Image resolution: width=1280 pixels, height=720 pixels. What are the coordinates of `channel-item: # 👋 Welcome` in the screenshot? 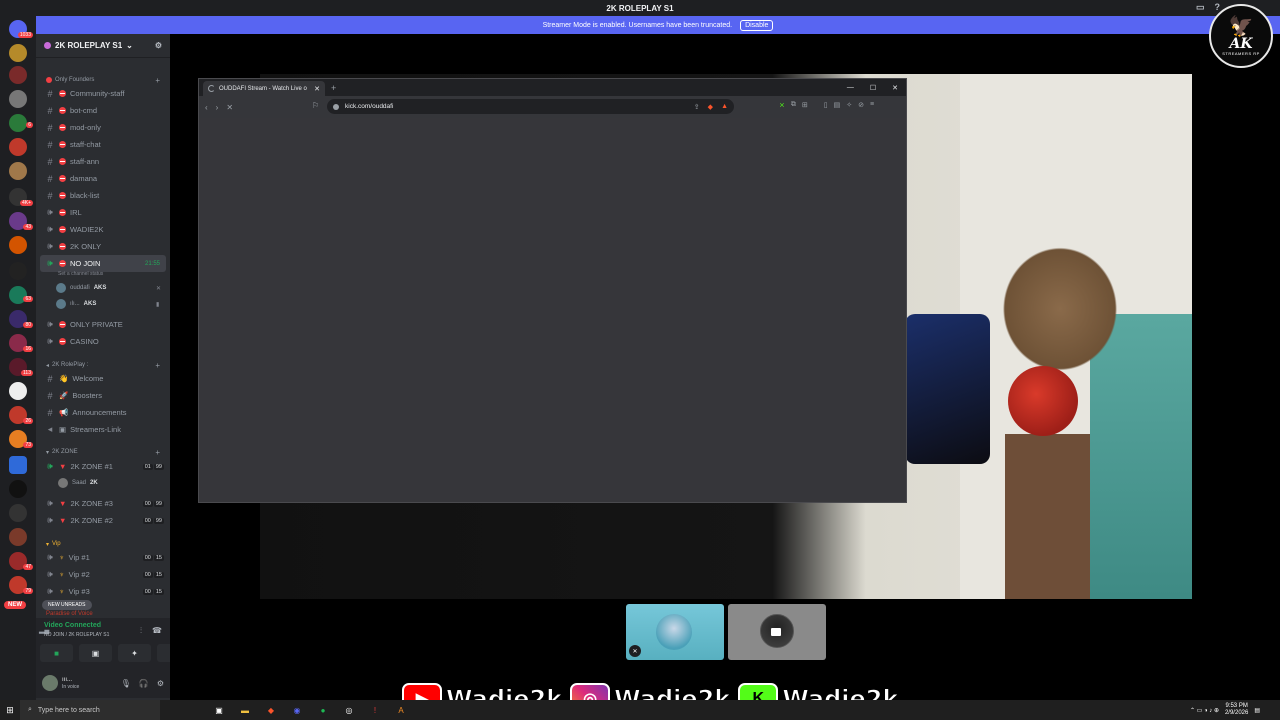 It's located at (103, 378).